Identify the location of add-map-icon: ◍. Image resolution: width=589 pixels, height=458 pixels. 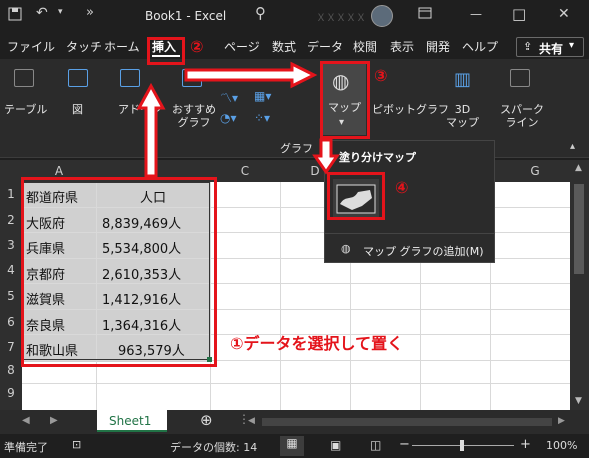
(346, 248).